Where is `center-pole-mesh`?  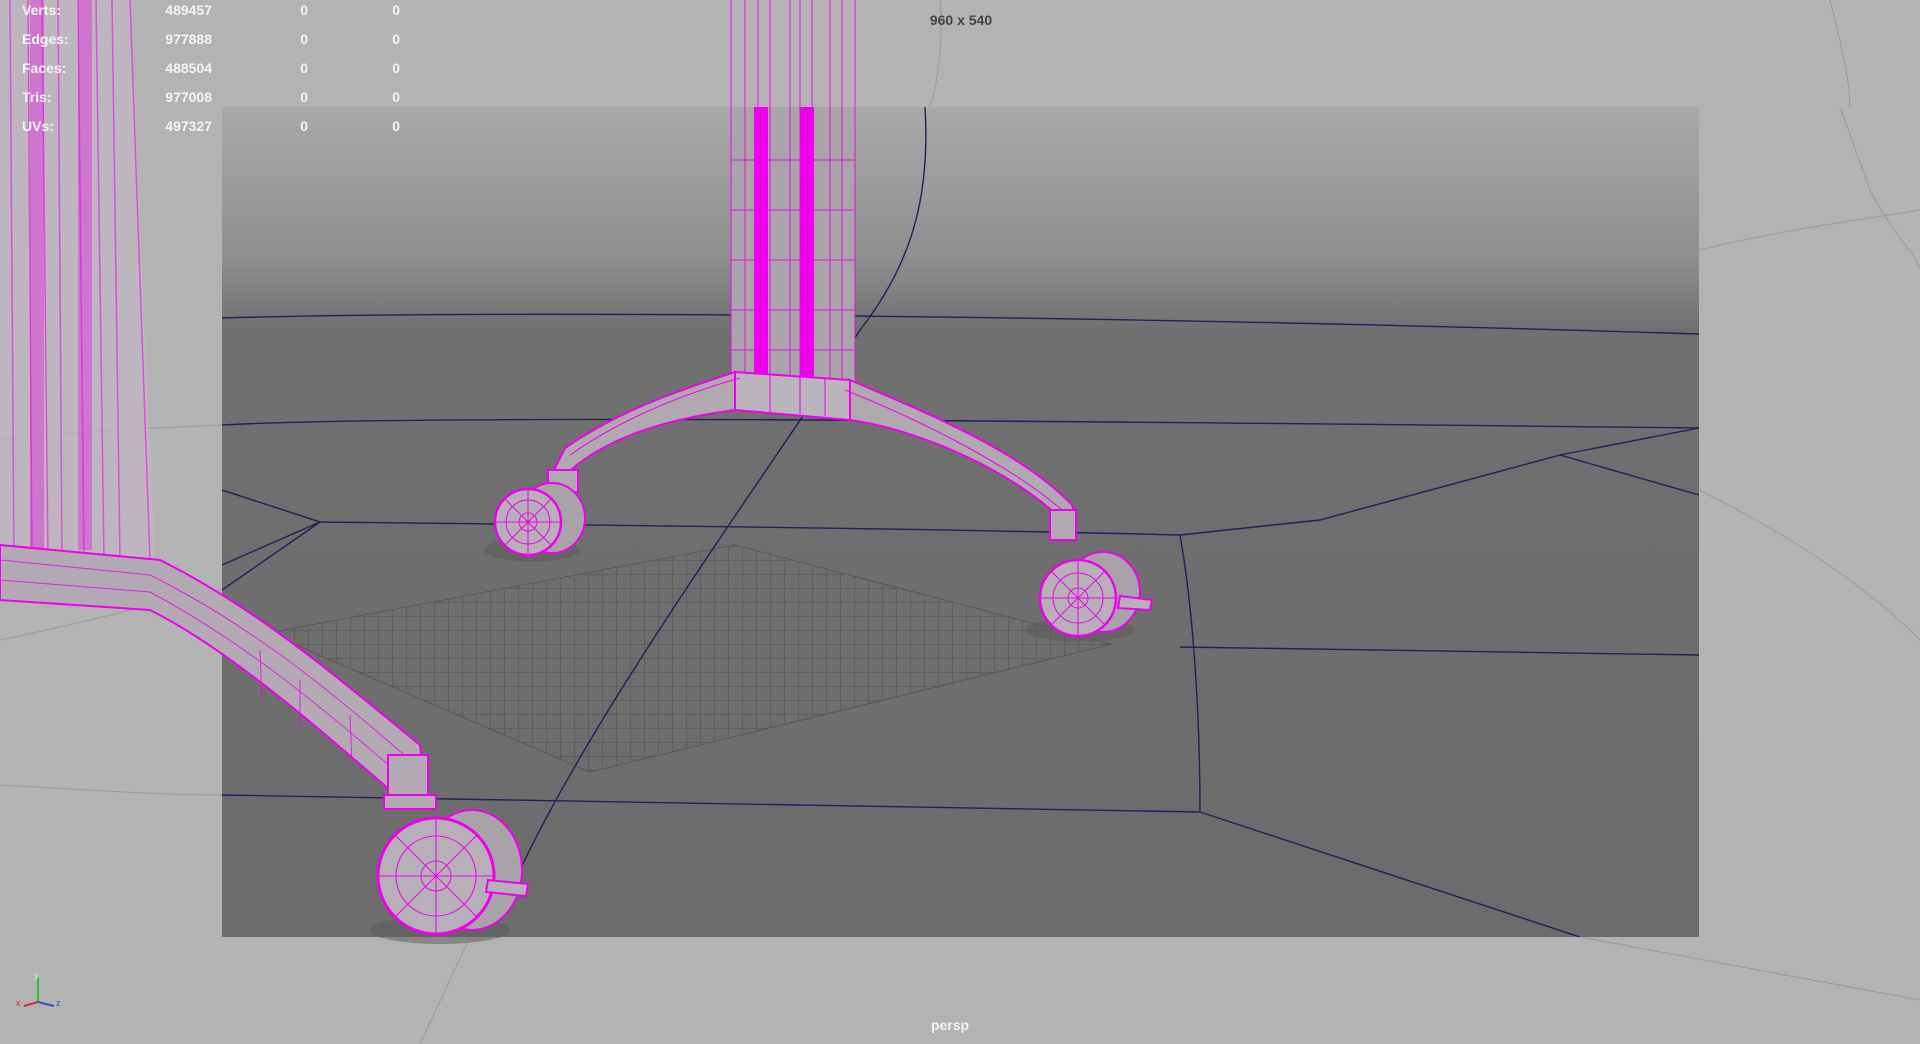
center-pole-mesh is located at coordinates (793, 191).